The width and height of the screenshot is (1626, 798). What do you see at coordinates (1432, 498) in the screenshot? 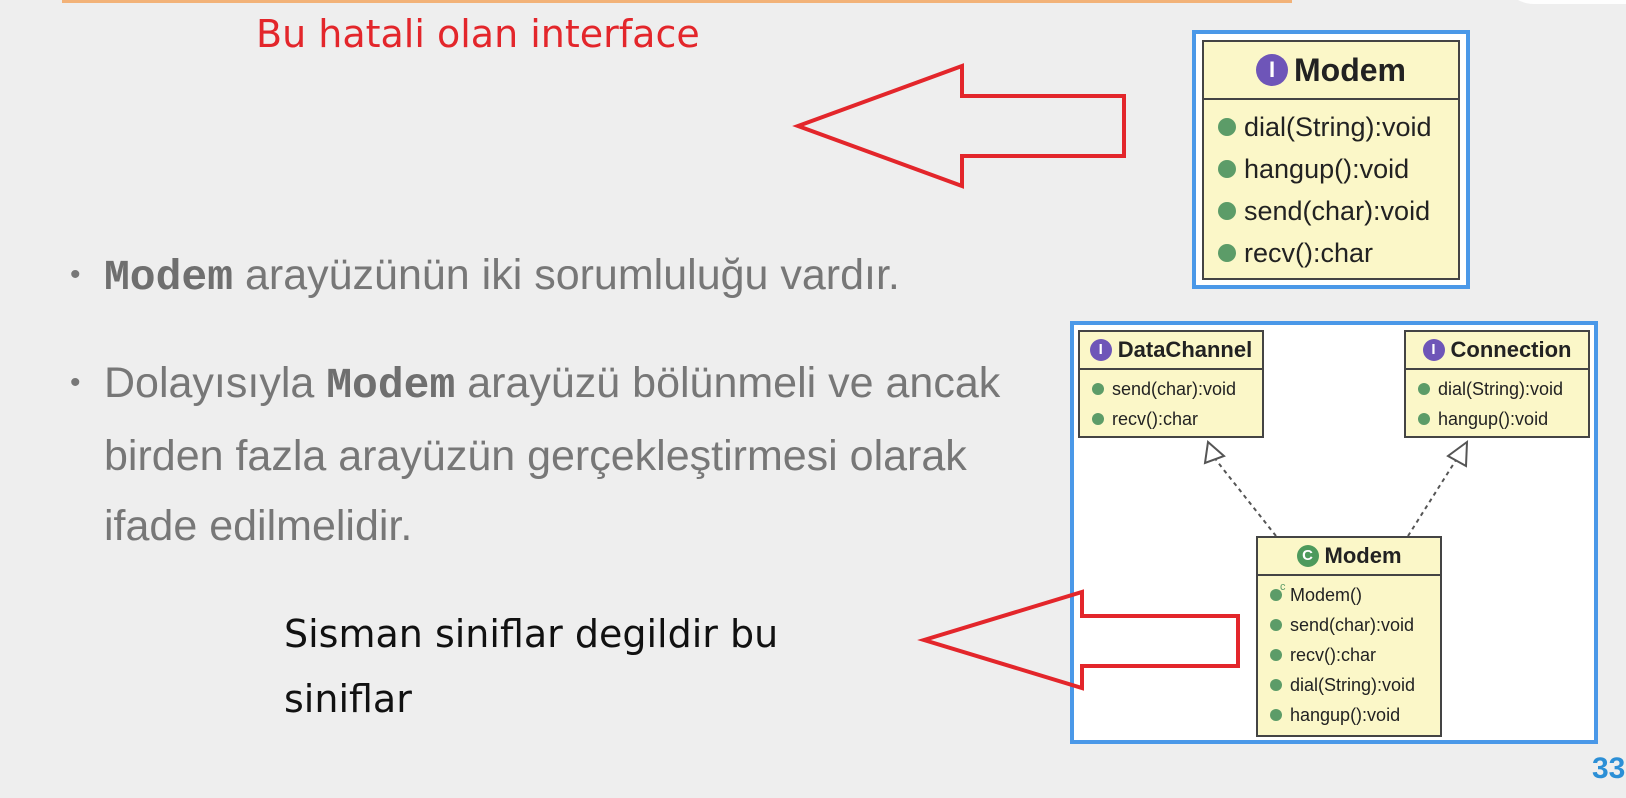
I see `realization-line-connection` at bounding box center [1432, 498].